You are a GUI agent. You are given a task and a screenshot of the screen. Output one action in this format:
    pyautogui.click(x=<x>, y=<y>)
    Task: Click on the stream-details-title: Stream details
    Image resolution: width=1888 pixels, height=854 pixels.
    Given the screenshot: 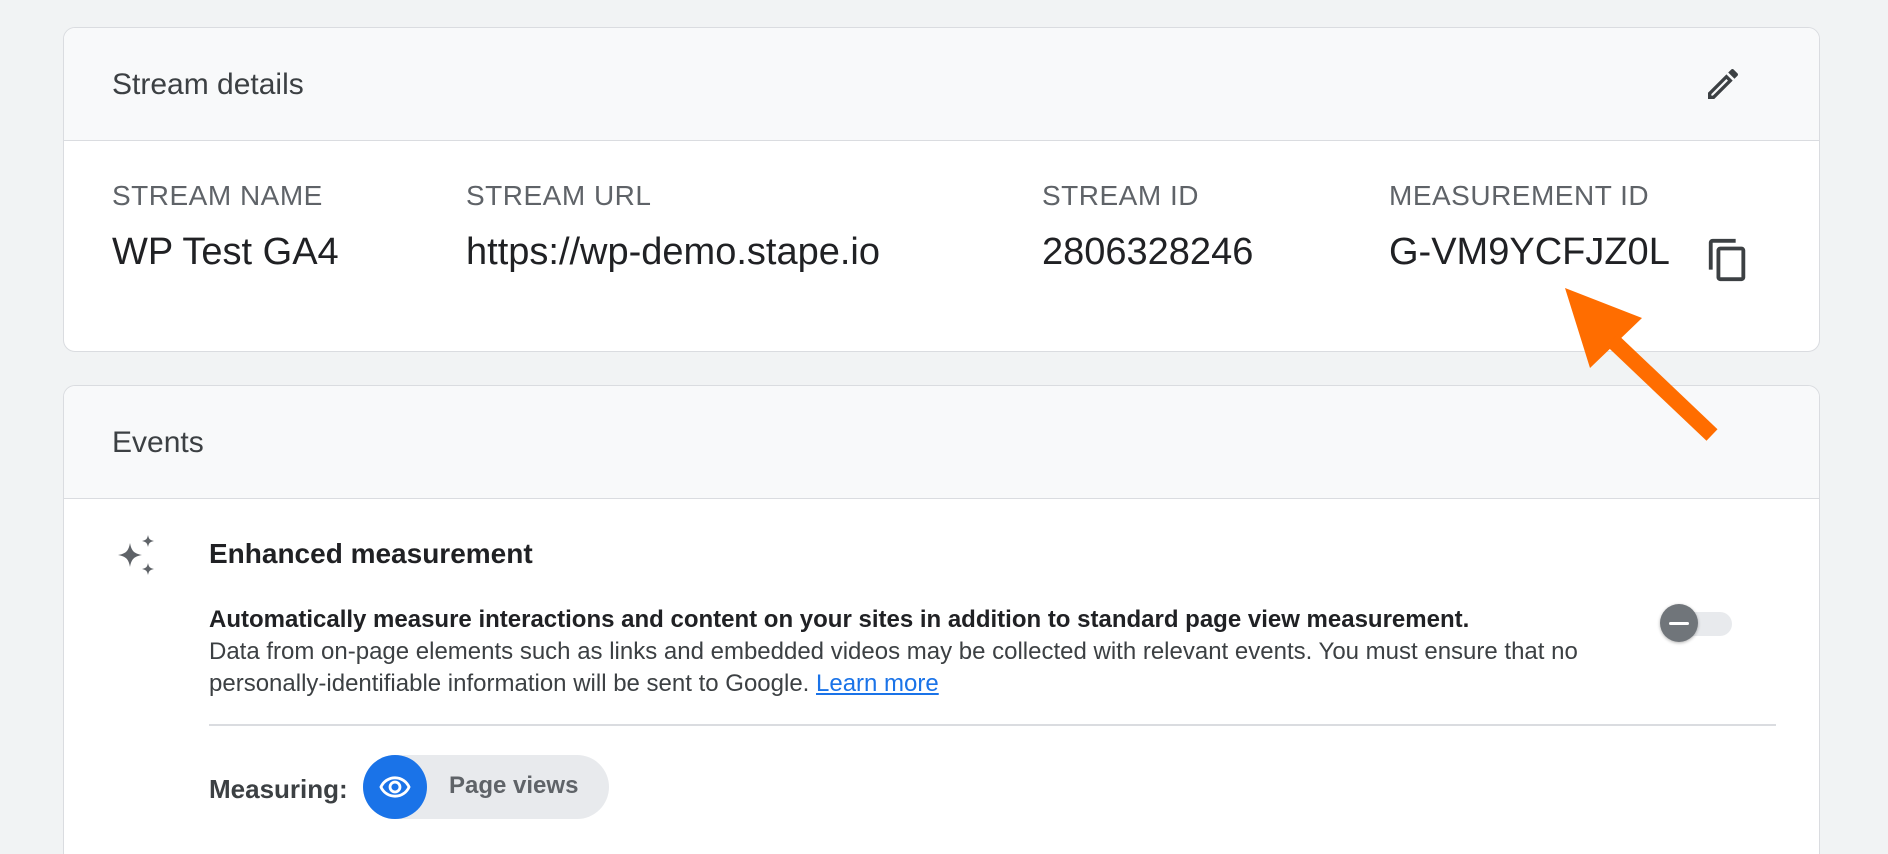 What is the action you would take?
    pyautogui.click(x=208, y=84)
    